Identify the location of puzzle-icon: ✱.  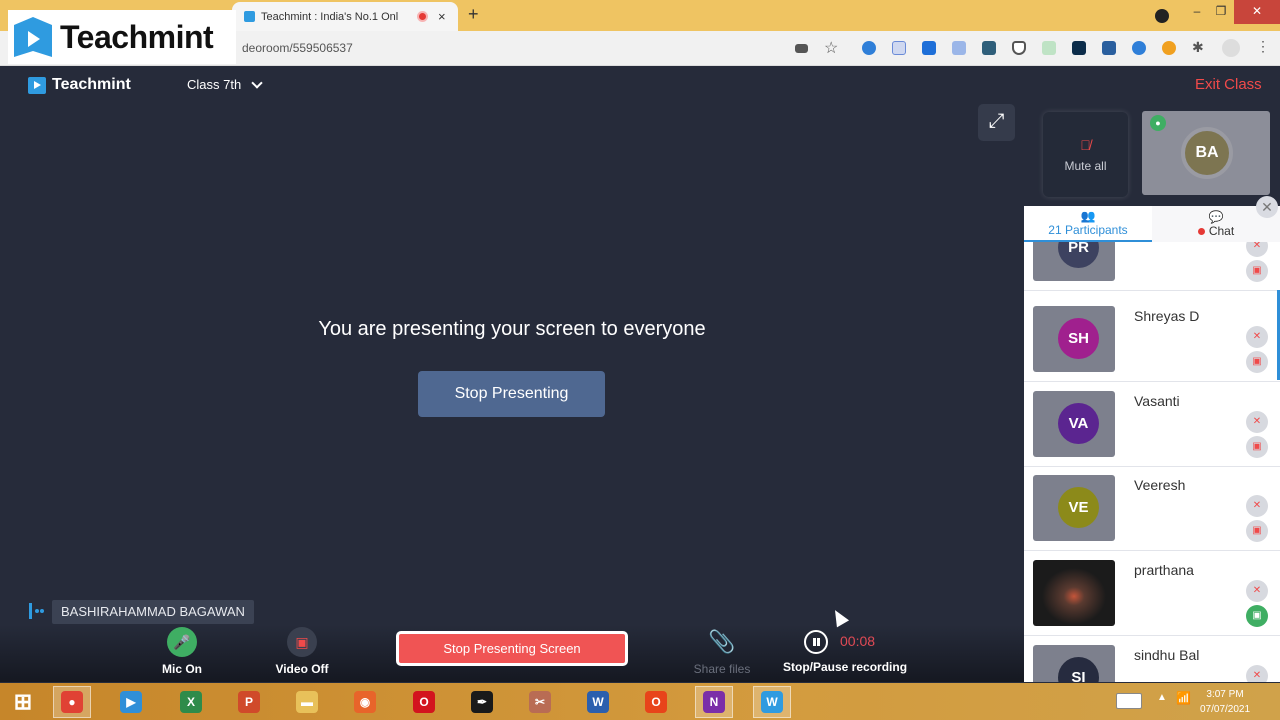
(1198, 47).